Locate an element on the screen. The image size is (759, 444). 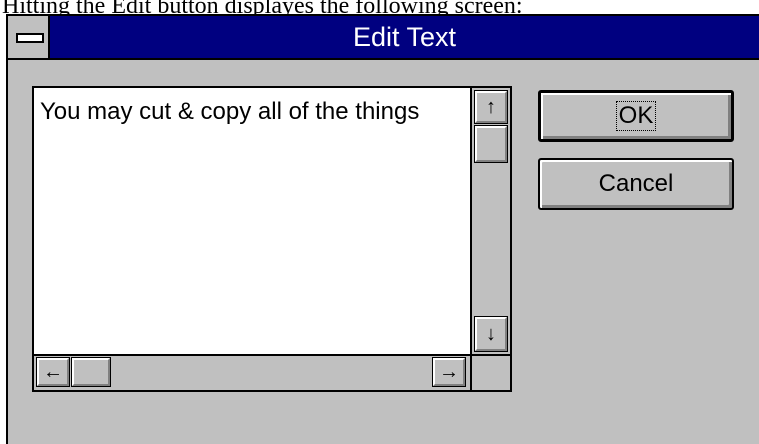
arrow-up-icon: ↑ is located at coordinates (491, 106).